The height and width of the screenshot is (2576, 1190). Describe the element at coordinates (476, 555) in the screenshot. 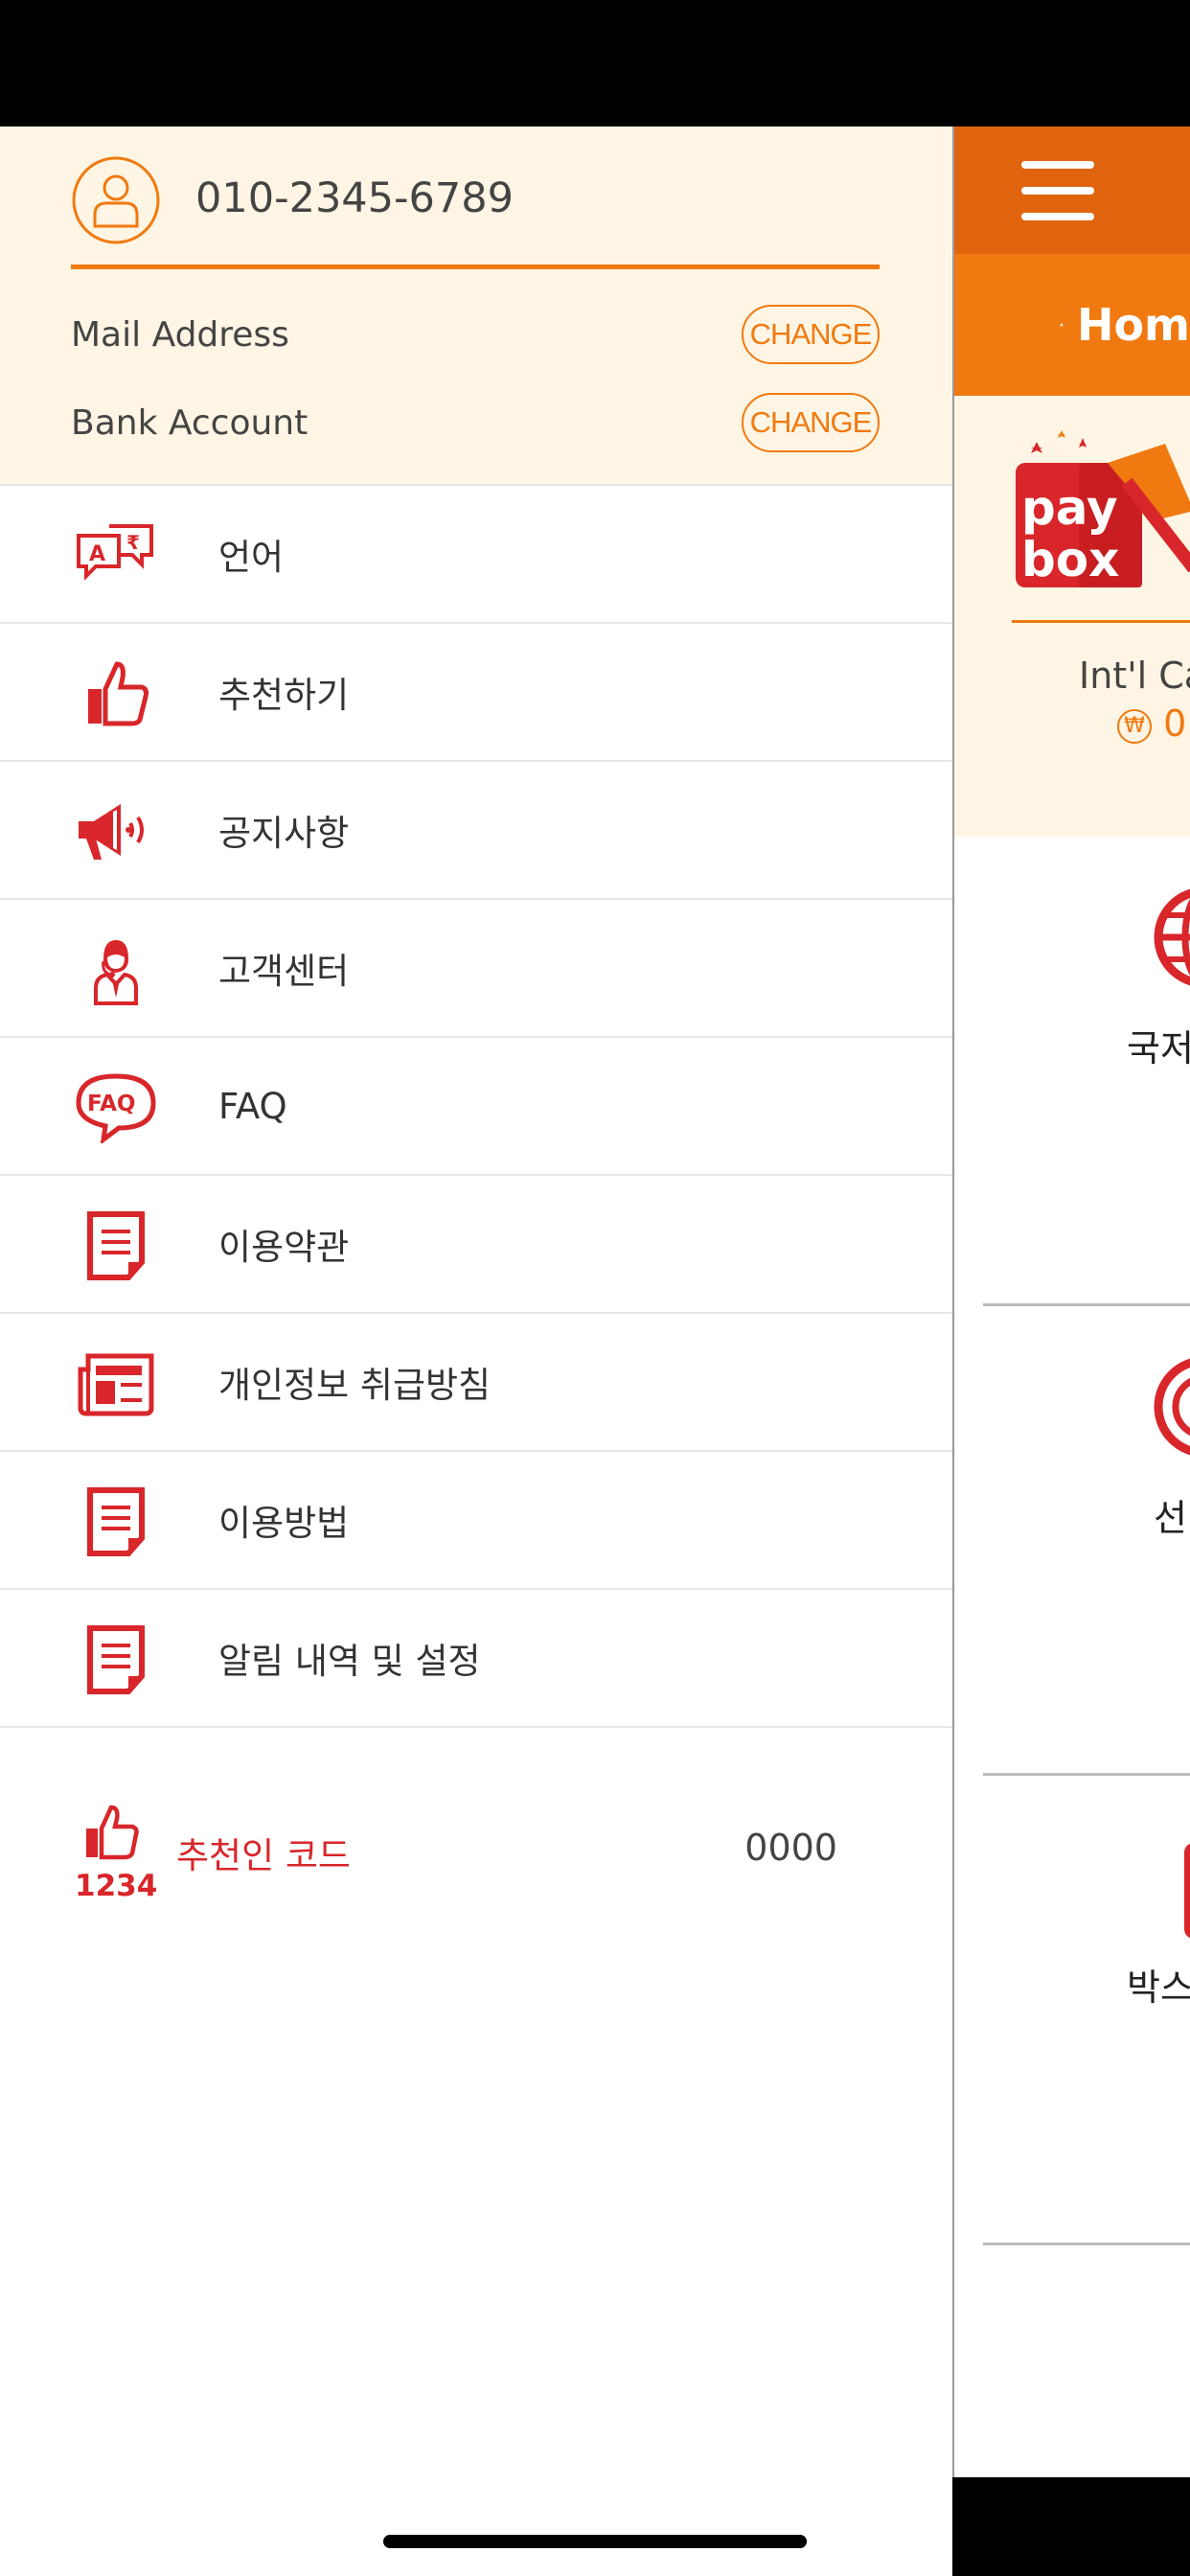

I see `menu-item-language: A ₹ 언어` at that location.